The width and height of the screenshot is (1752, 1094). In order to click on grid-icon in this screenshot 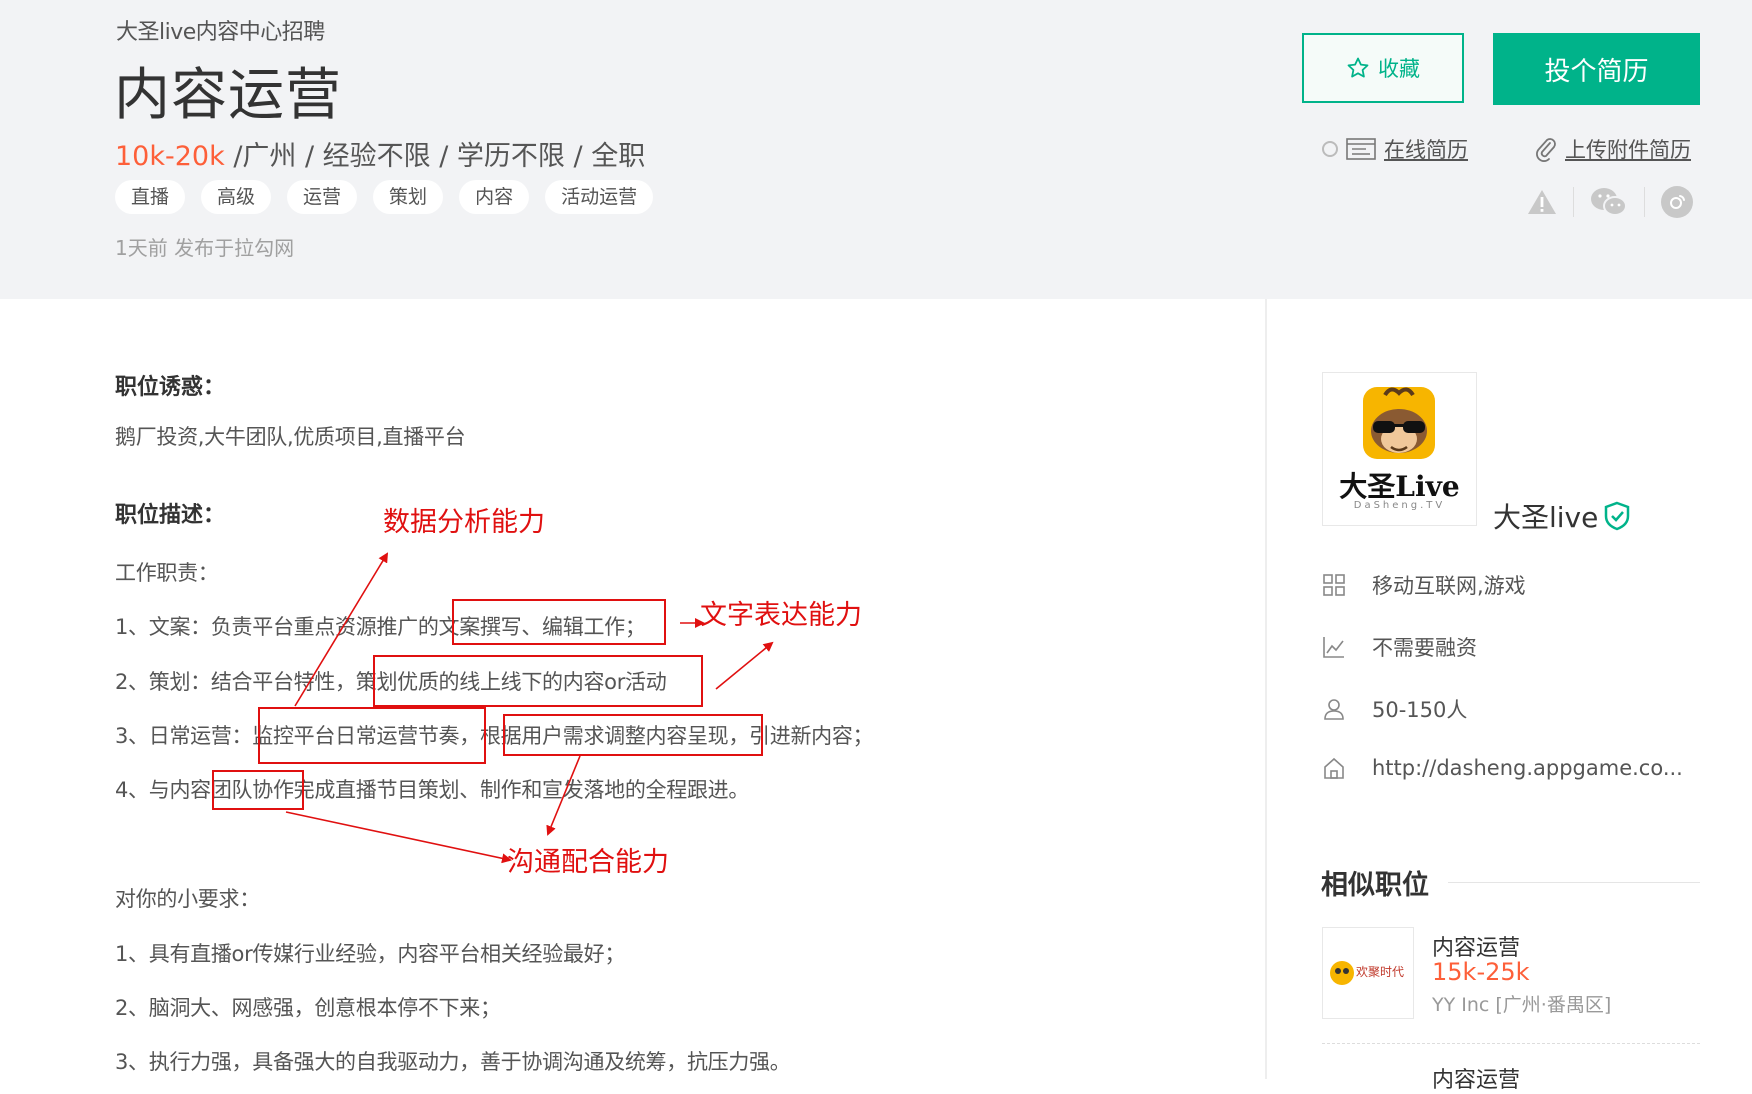, I will do `click(1334, 585)`.